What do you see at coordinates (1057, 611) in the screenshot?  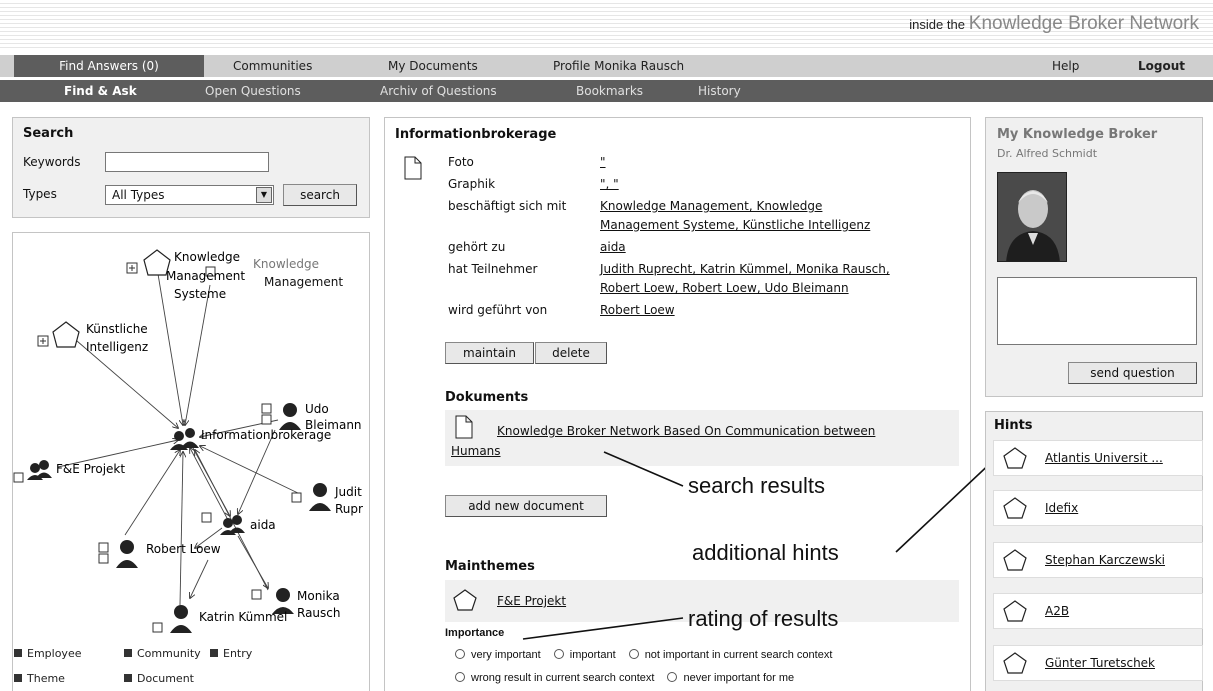 I see `hint-link: A2B` at bounding box center [1057, 611].